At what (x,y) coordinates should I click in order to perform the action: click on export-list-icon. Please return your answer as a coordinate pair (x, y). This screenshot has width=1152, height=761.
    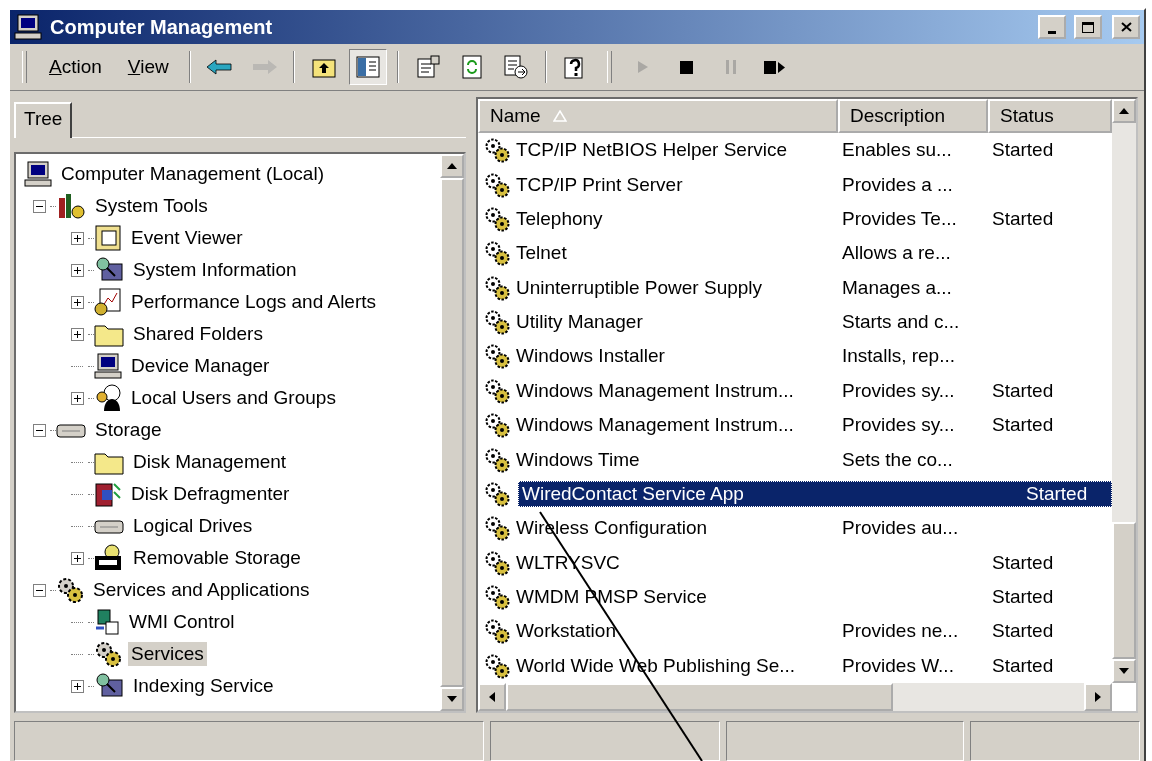
    Looking at the image, I should click on (515, 67).